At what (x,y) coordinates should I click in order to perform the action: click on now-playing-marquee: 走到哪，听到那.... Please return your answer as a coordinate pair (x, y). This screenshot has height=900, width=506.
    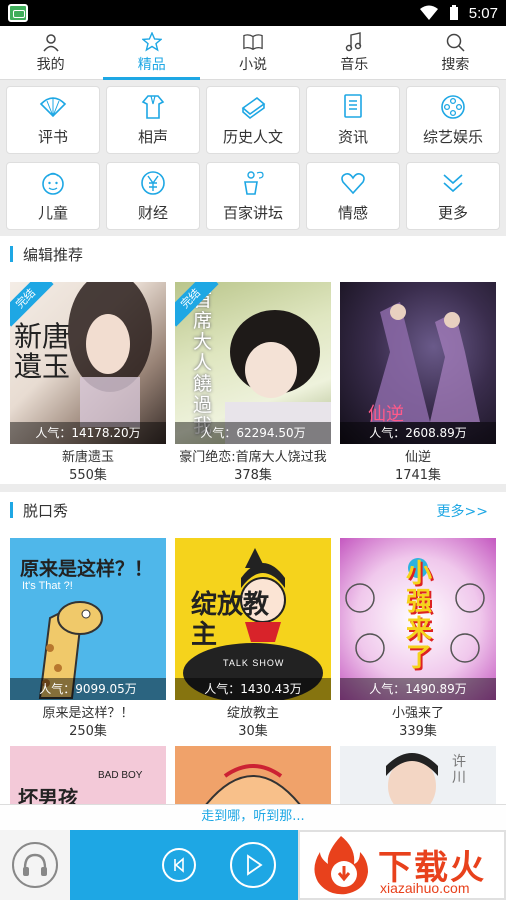
    Looking at the image, I should click on (253, 817).